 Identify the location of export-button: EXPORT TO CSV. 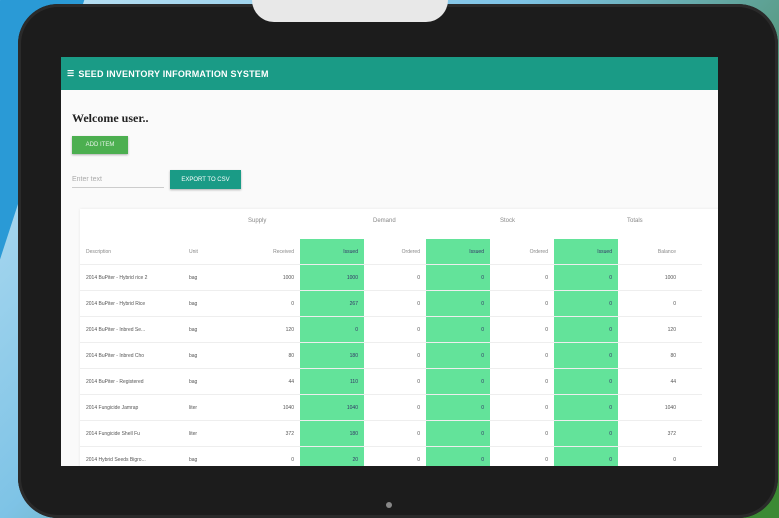
(205, 179).